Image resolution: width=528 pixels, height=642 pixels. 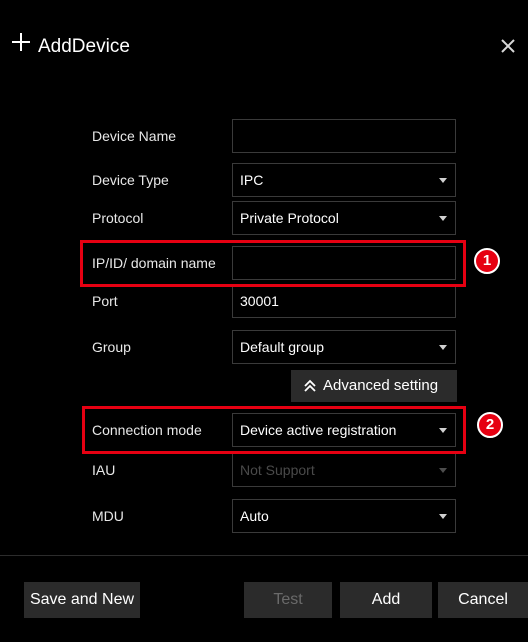 I want to click on row-protocol: Protocol Private Protocol, so click(x=270, y=218).